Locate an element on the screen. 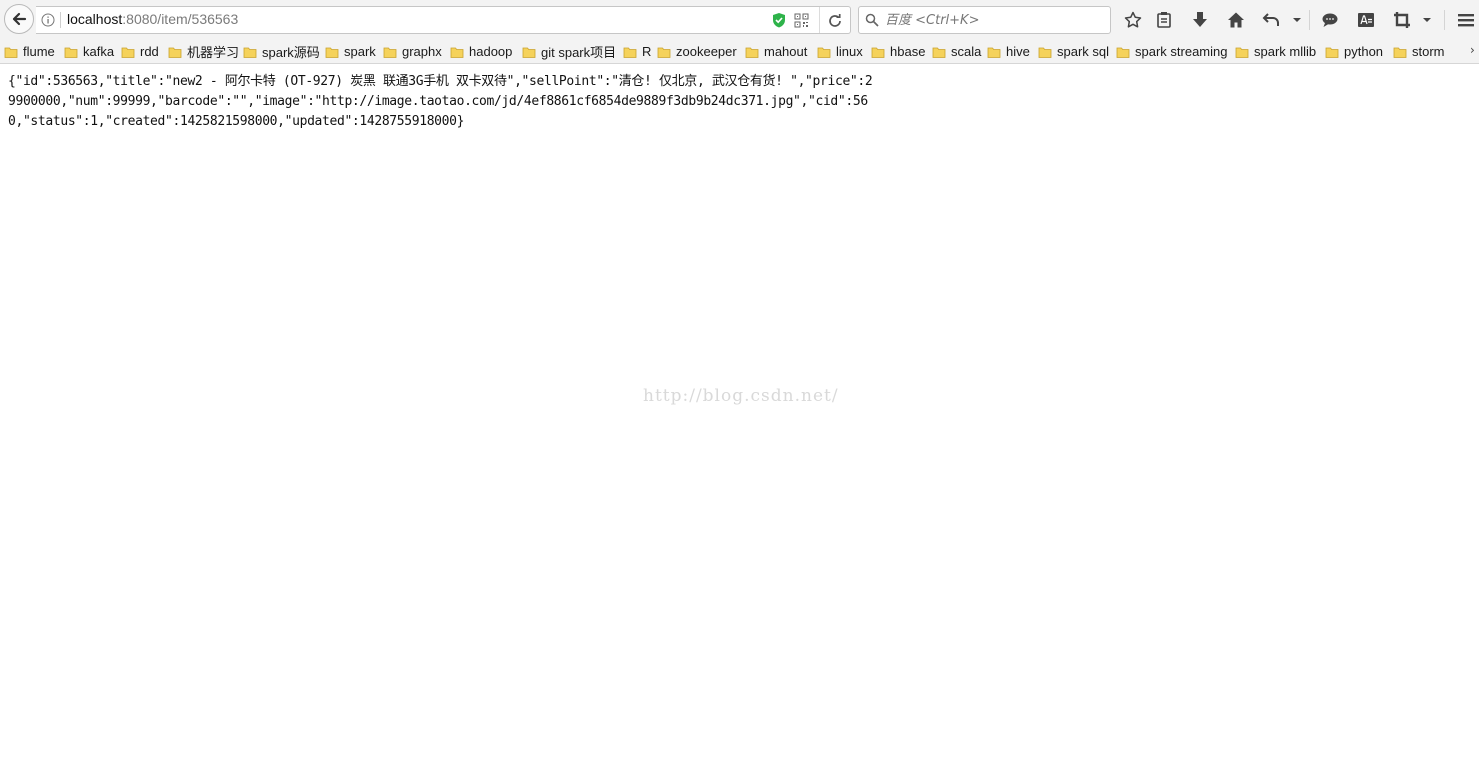 This screenshot has width=1479, height=773. bookmark-label: spark sql is located at coordinates (1083, 51).